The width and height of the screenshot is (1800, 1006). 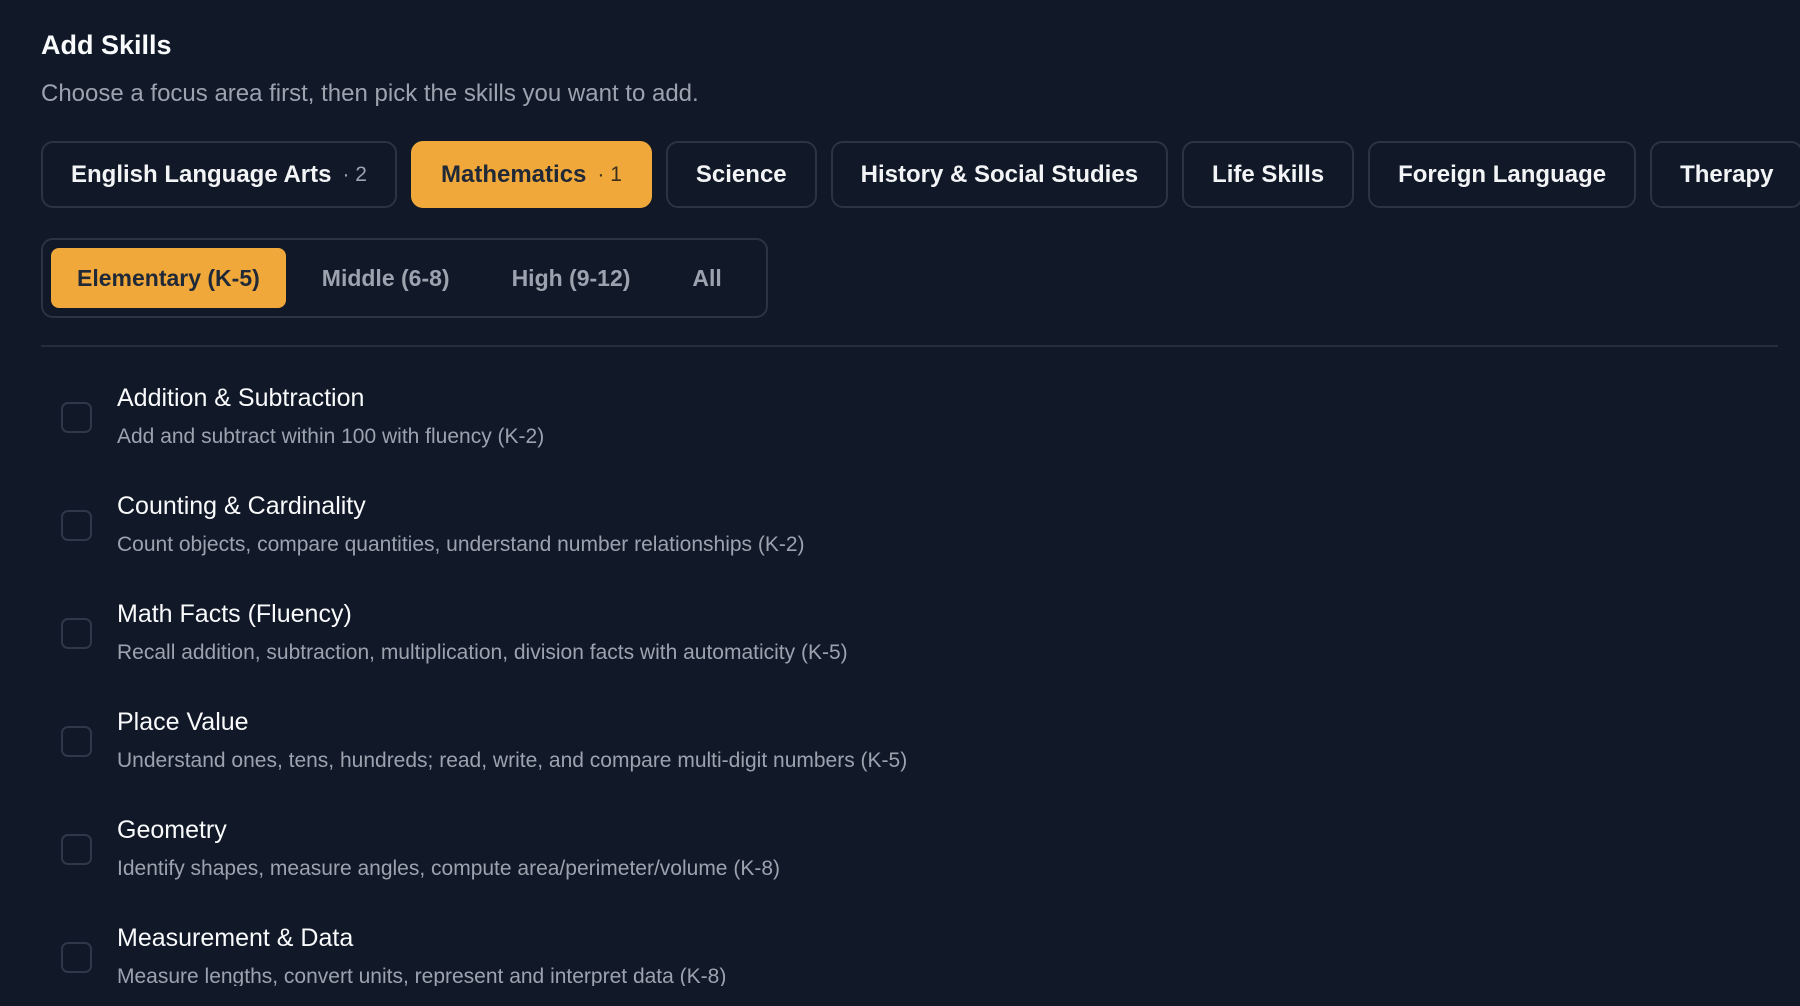 I want to click on tab-label: English Language Arts, so click(x=201, y=174).